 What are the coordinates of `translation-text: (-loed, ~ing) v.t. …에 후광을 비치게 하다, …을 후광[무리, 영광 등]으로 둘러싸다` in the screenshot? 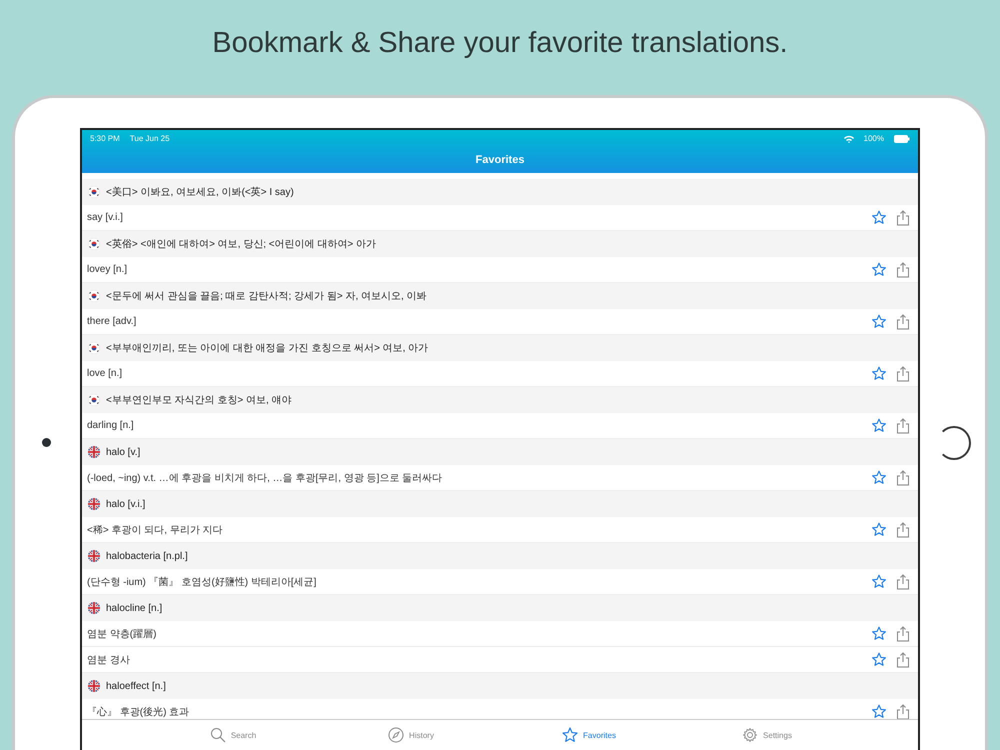 It's located at (479, 477).